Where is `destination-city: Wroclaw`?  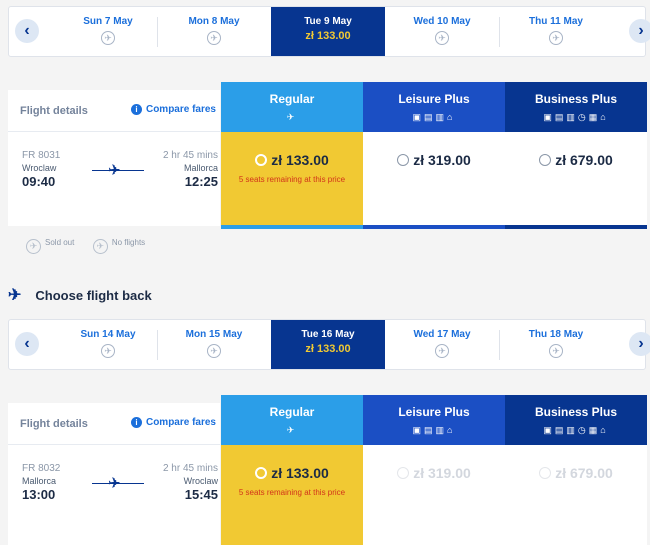 destination-city: Wroclaw is located at coordinates (200, 481).